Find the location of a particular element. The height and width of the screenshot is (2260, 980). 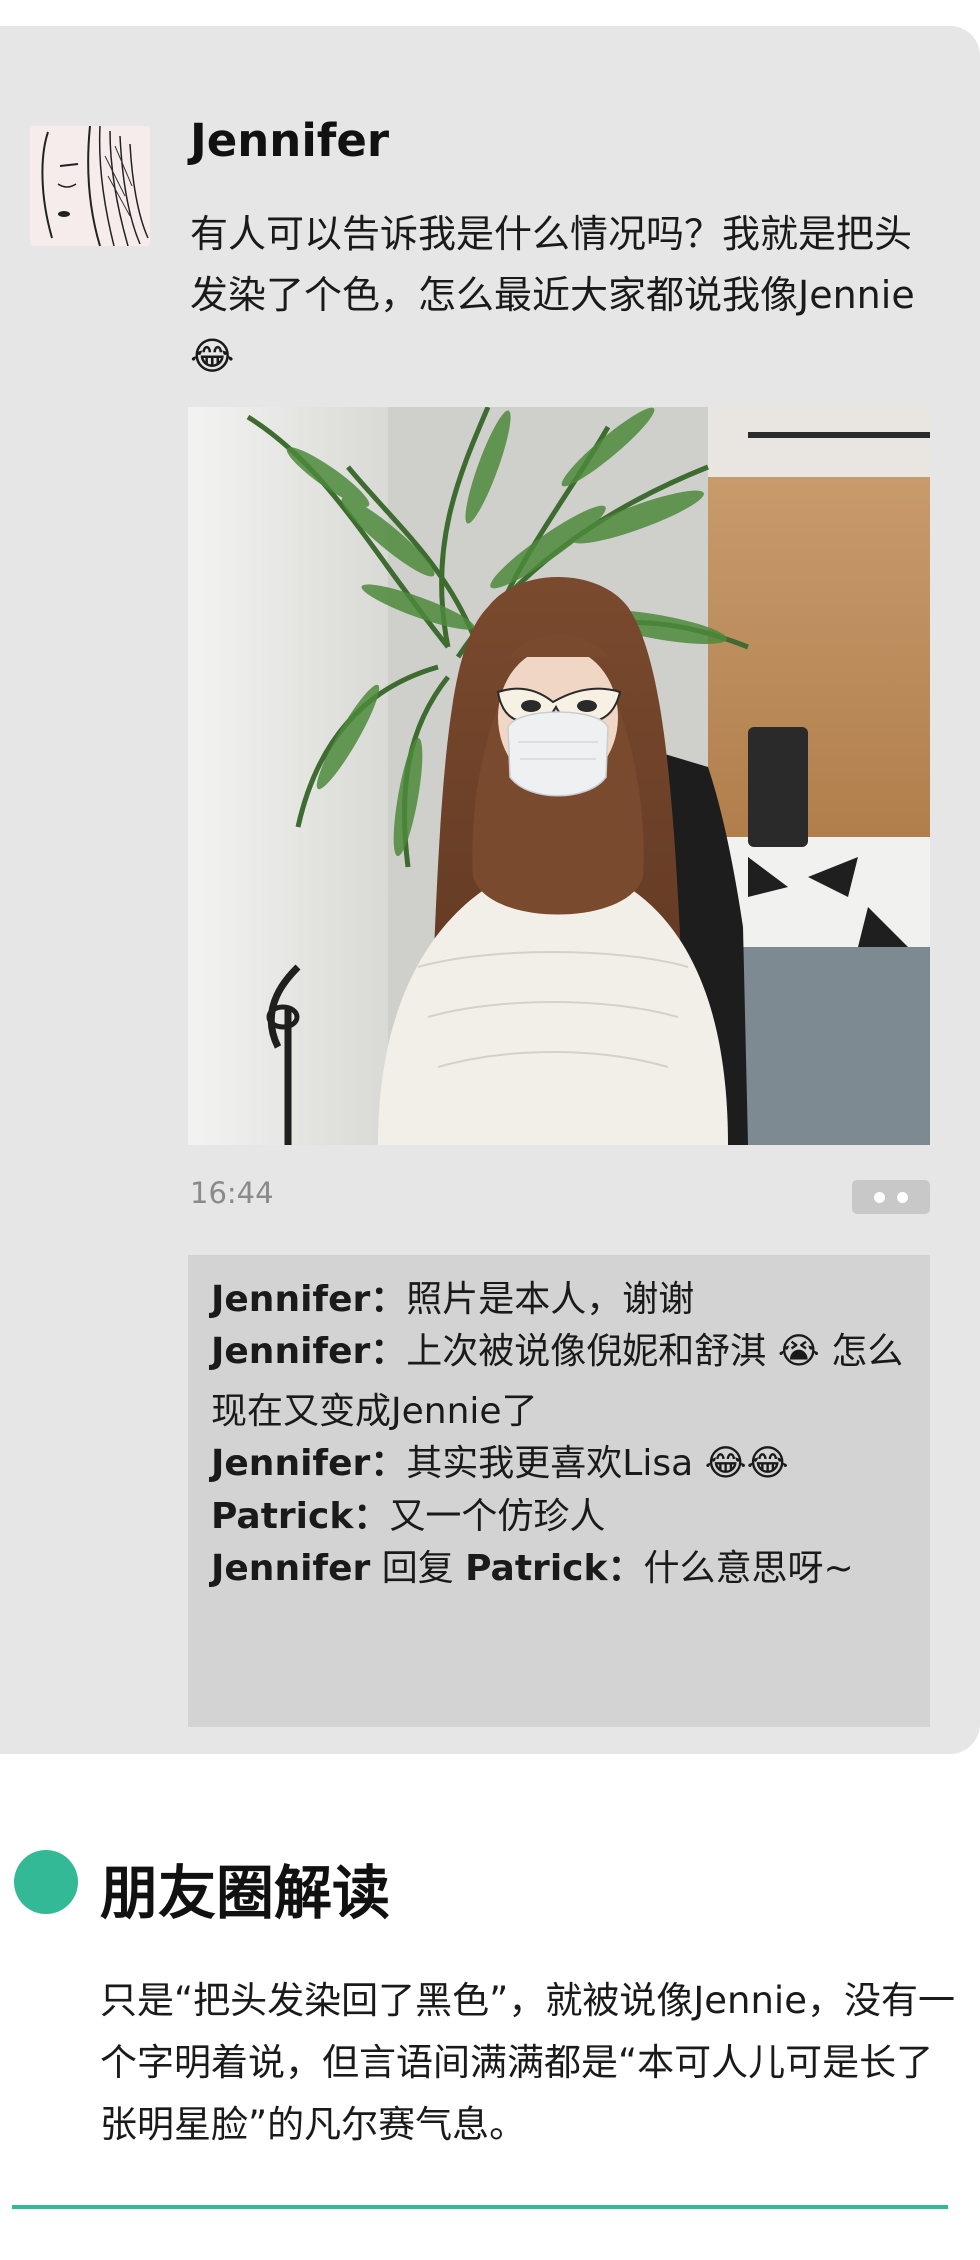

sketch-face-icon is located at coordinates (90, 186).